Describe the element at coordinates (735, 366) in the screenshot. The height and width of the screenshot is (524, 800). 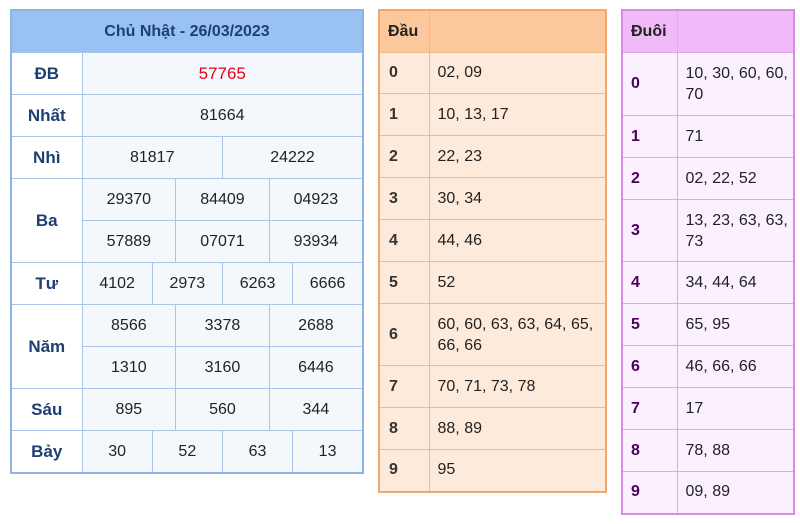
I see `duoi-value: 46, 66, 66` at that location.